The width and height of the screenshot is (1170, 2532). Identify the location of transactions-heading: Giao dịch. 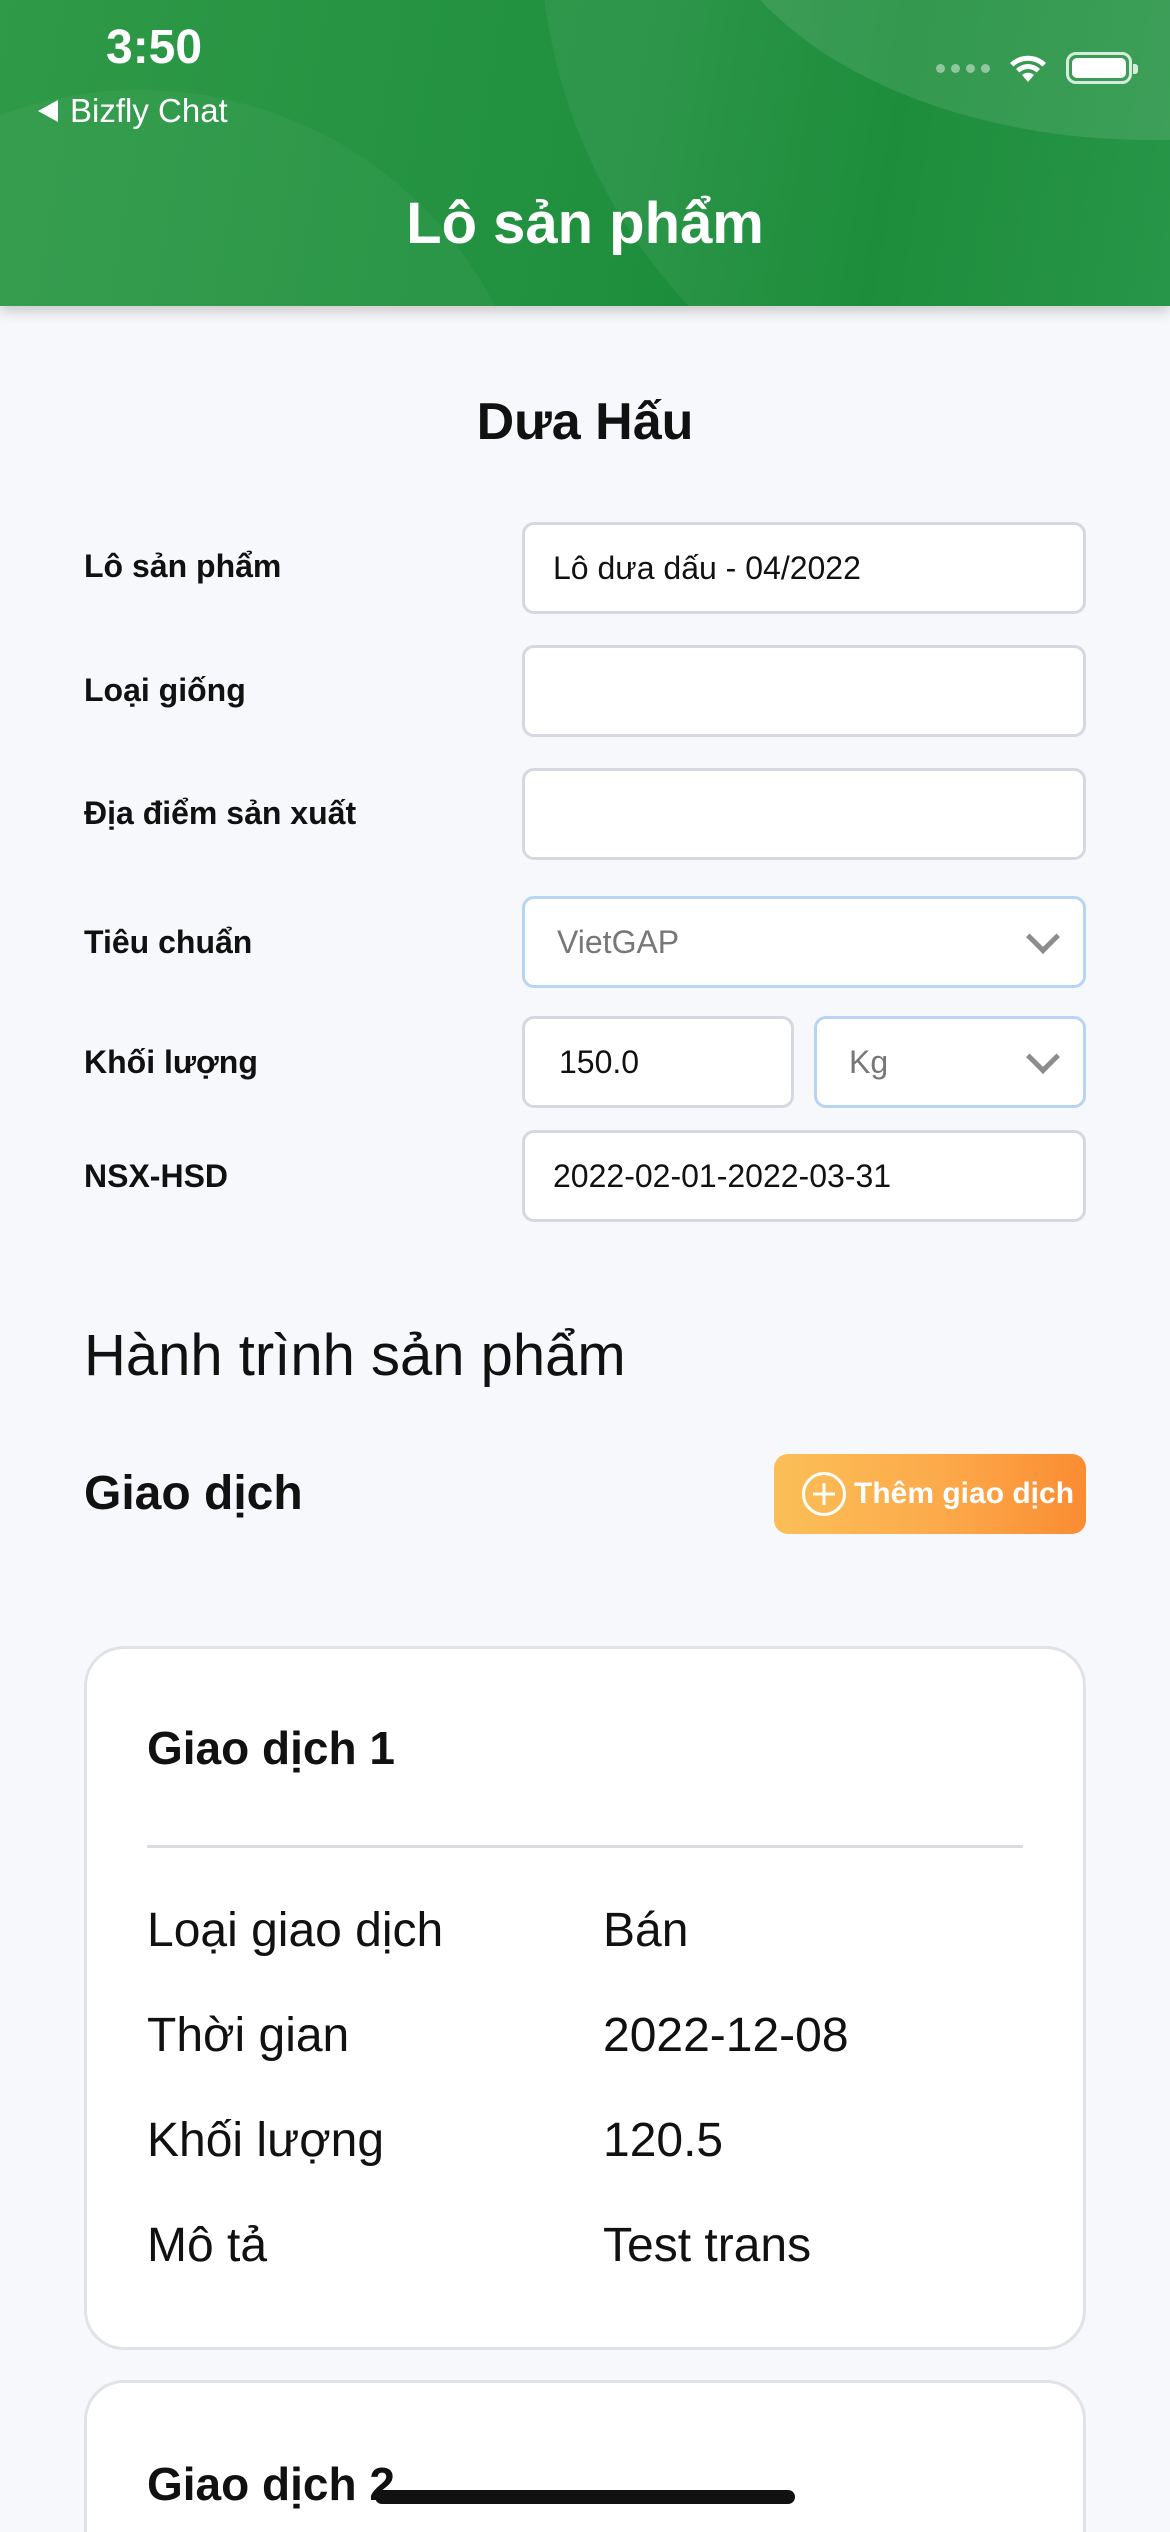
(193, 1493).